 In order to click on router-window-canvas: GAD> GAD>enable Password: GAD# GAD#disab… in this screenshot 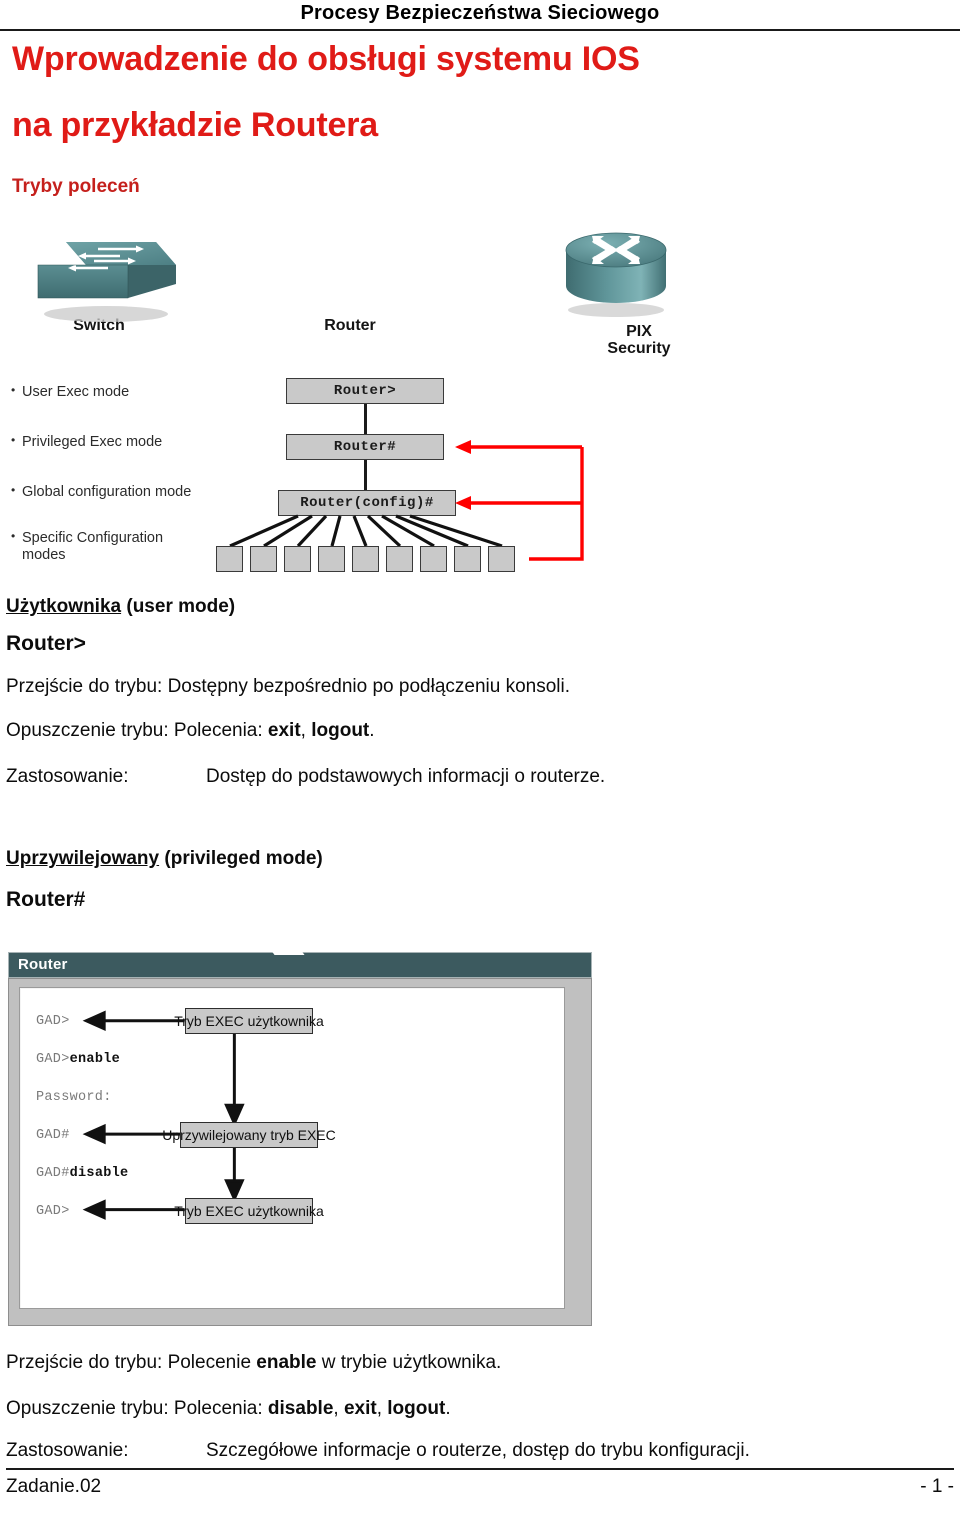, I will do `click(292, 1148)`.